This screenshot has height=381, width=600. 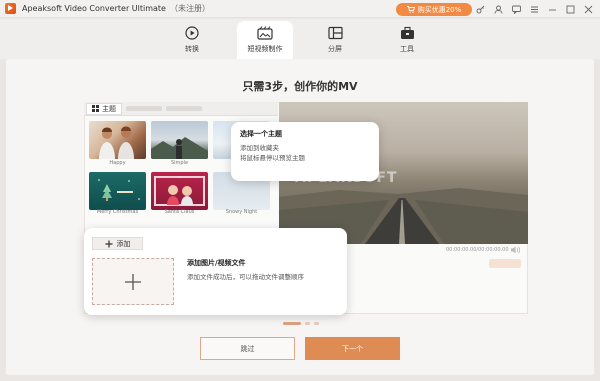 I want to click on theme-name: Santa Claus, so click(x=179, y=212).